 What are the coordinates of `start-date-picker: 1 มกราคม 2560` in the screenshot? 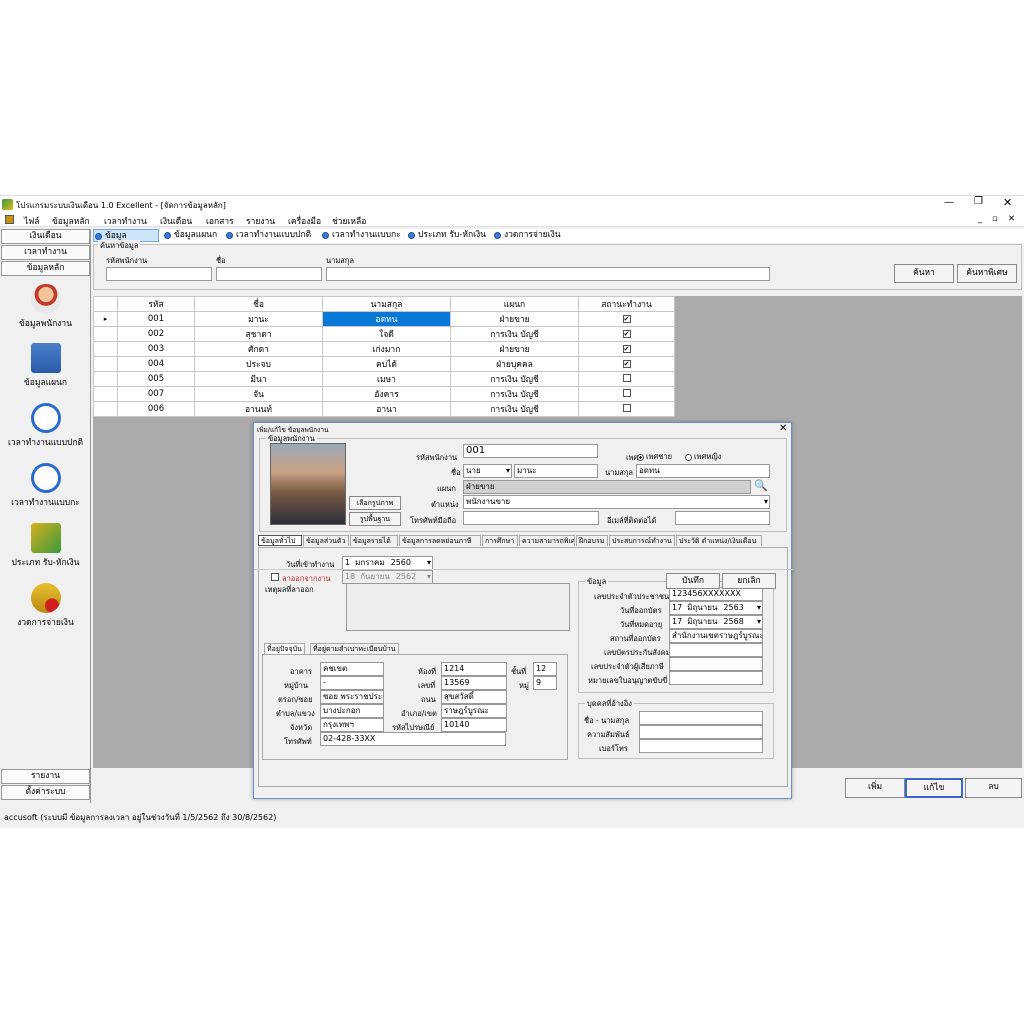 It's located at (387, 563).